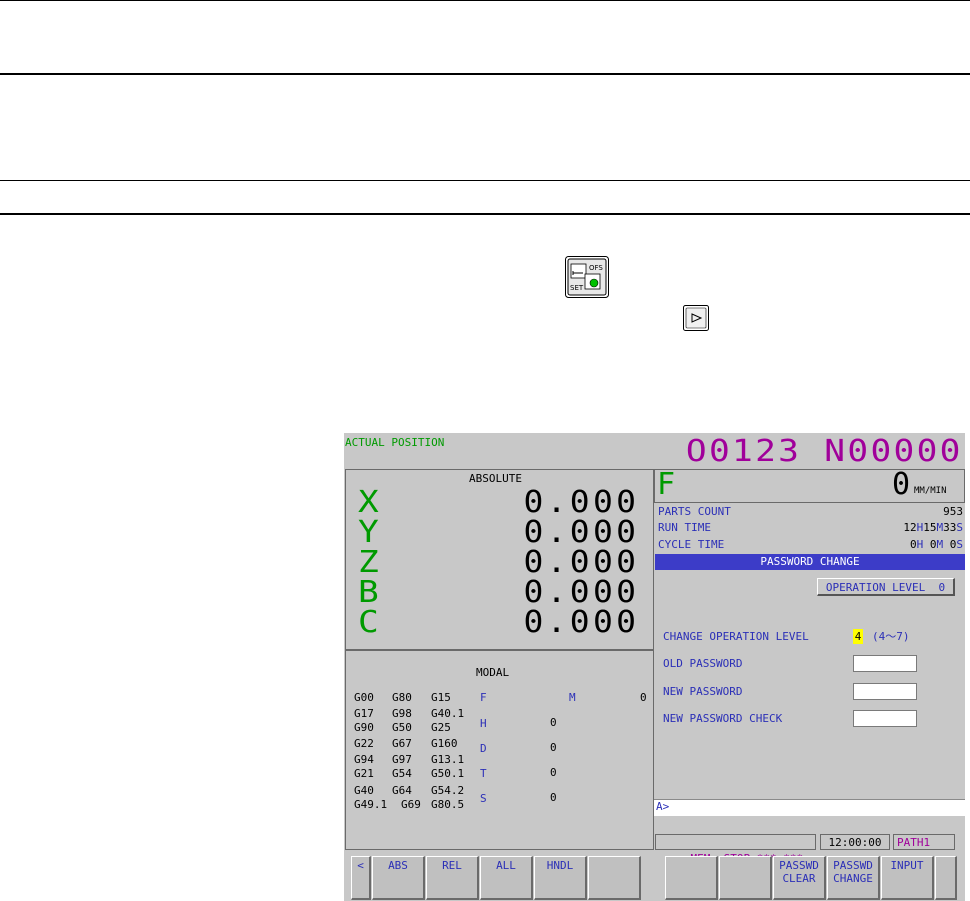  What do you see at coordinates (577, 288) in the screenshot?
I see `svg-text: SET` at bounding box center [577, 288].